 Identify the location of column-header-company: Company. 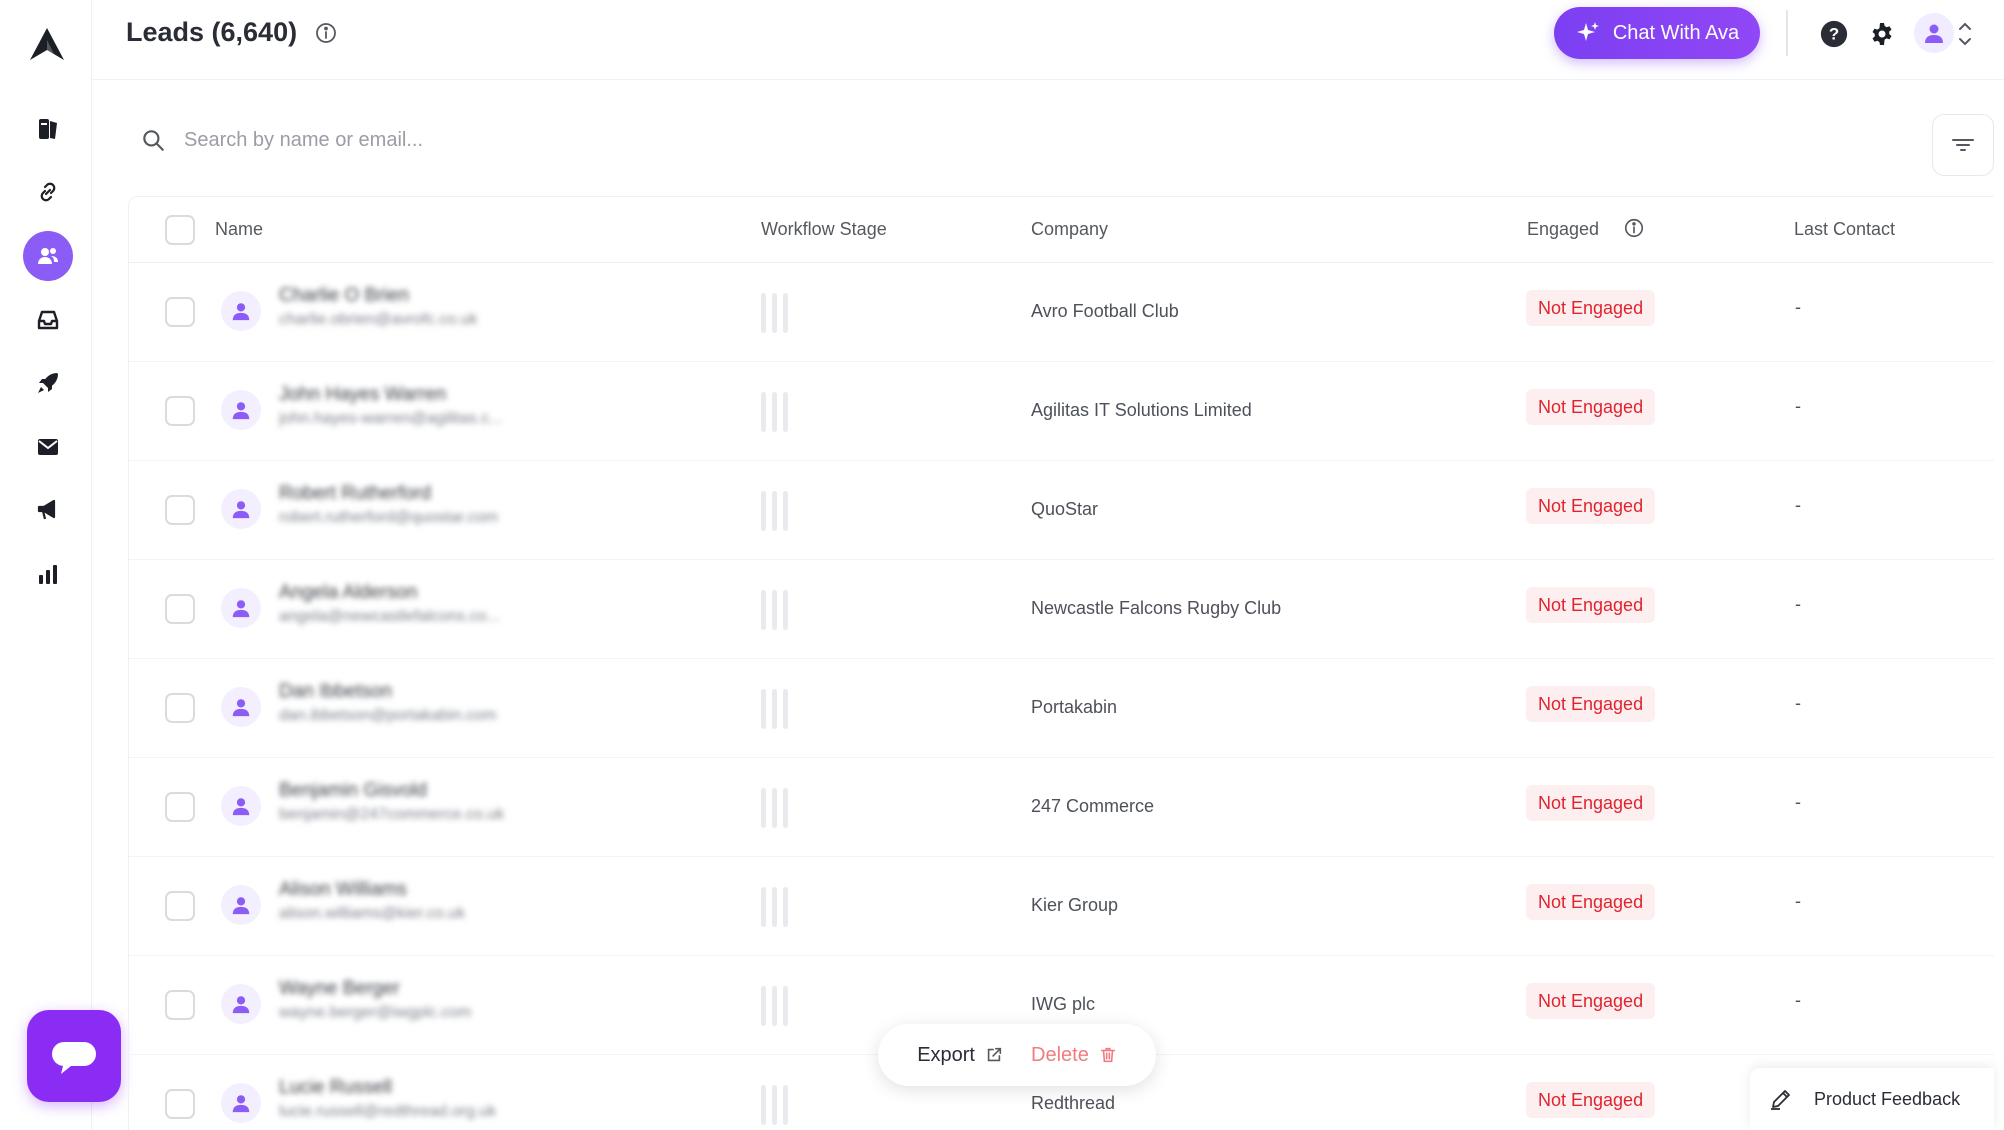
(1069, 229).